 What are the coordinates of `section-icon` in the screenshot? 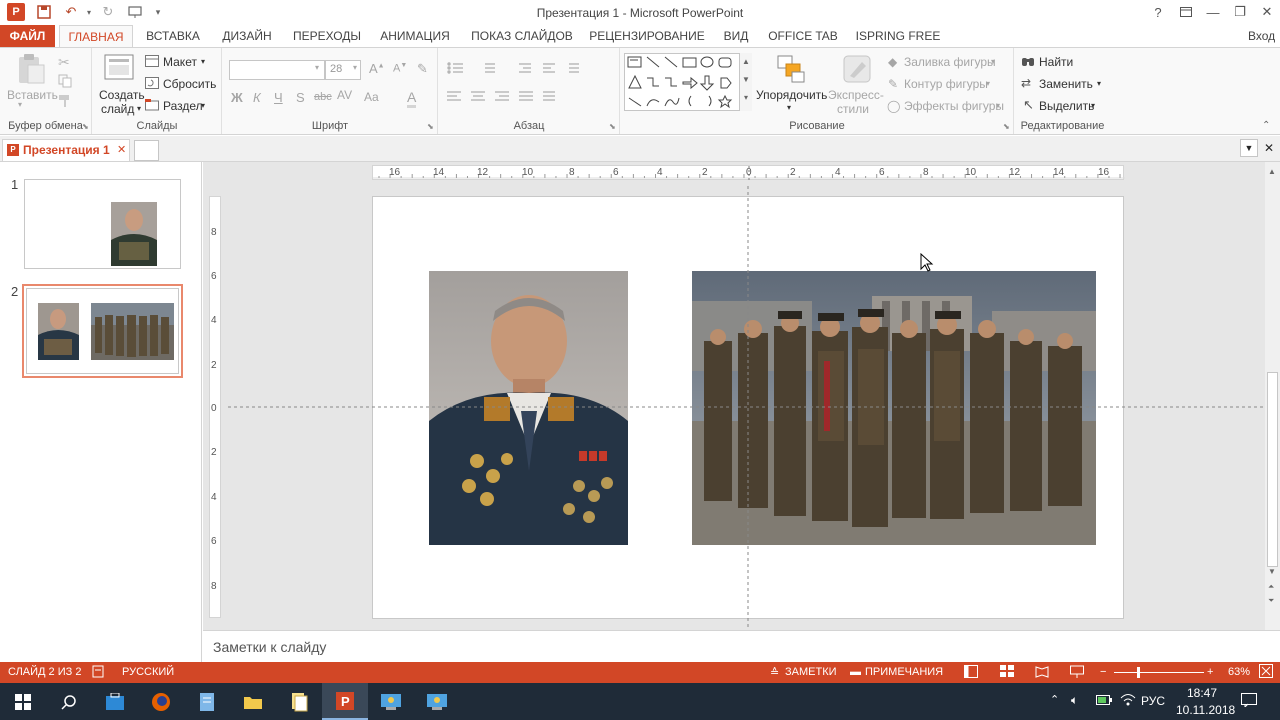 It's located at (152, 106).